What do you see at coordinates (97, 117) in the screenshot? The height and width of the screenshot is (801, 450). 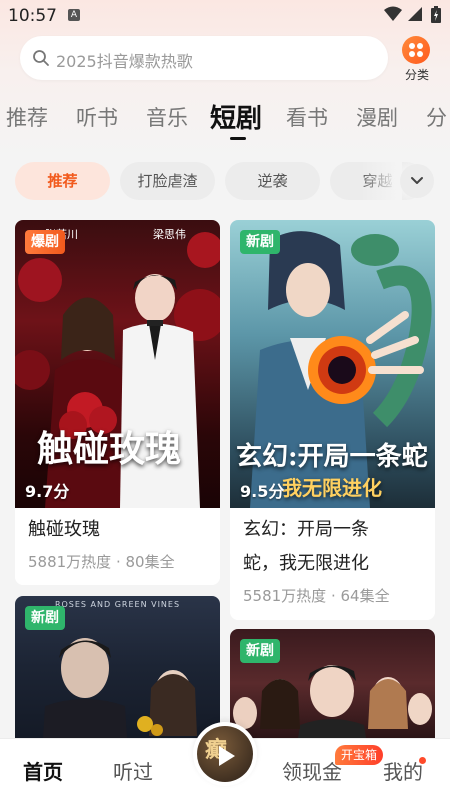 I see `tab-audiobook: 听书` at bounding box center [97, 117].